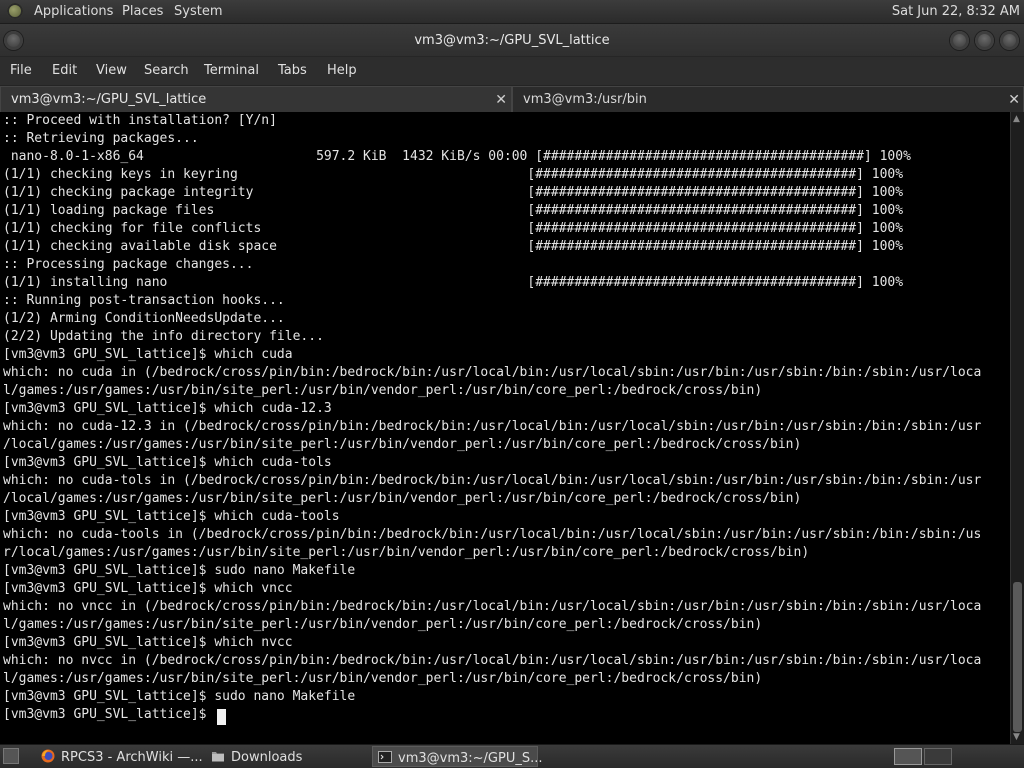 This screenshot has height=768, width=1024. I want to click on close-window-button, so click(1009, 40).